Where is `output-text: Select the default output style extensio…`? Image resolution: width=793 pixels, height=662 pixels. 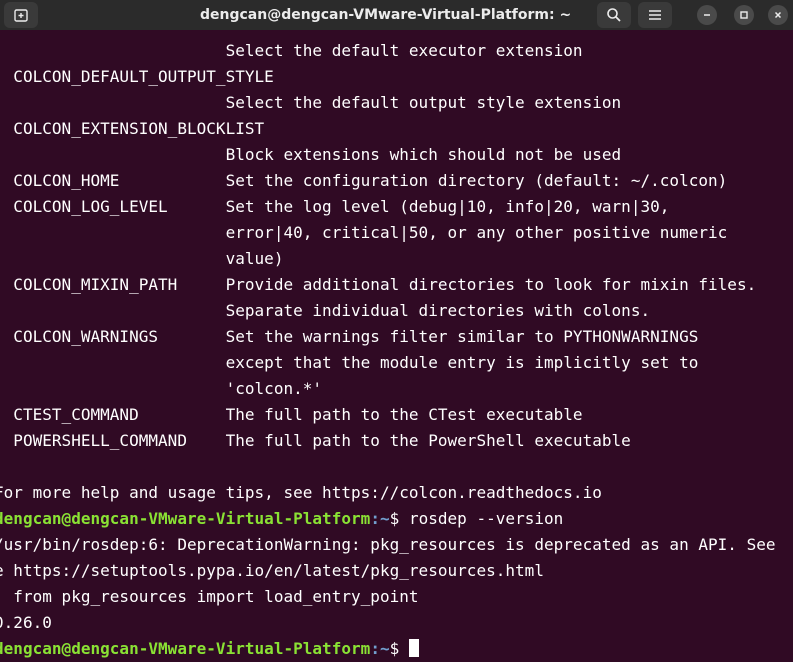
output-text: Select the default output style extensio… is located at coordinates (311, 102).